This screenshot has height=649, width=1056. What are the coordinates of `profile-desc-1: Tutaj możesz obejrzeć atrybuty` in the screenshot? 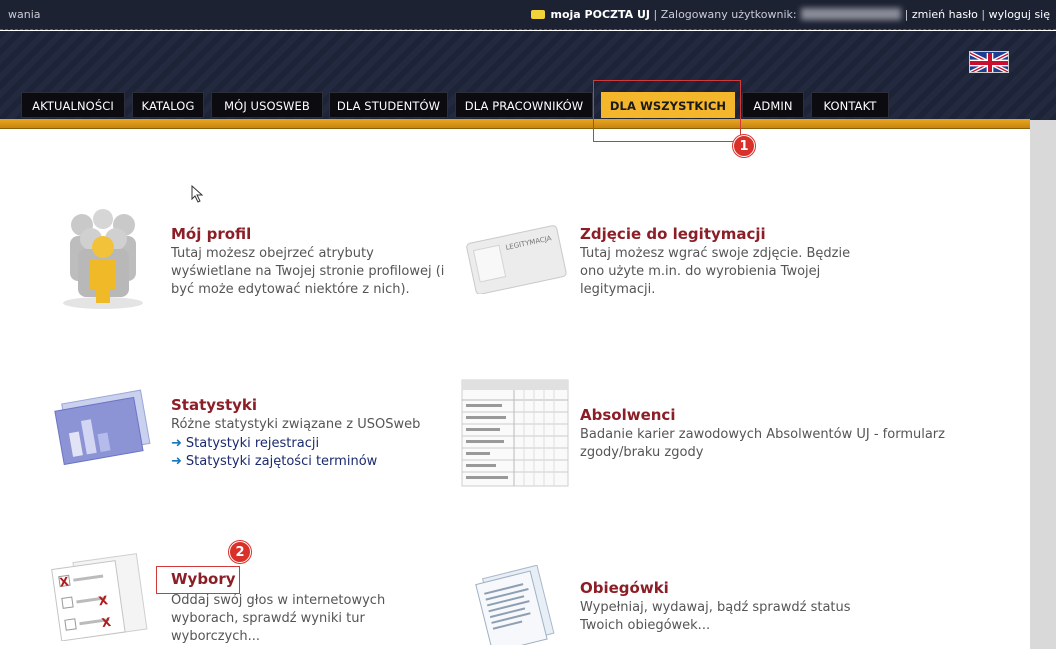 It's located at (272, 253).